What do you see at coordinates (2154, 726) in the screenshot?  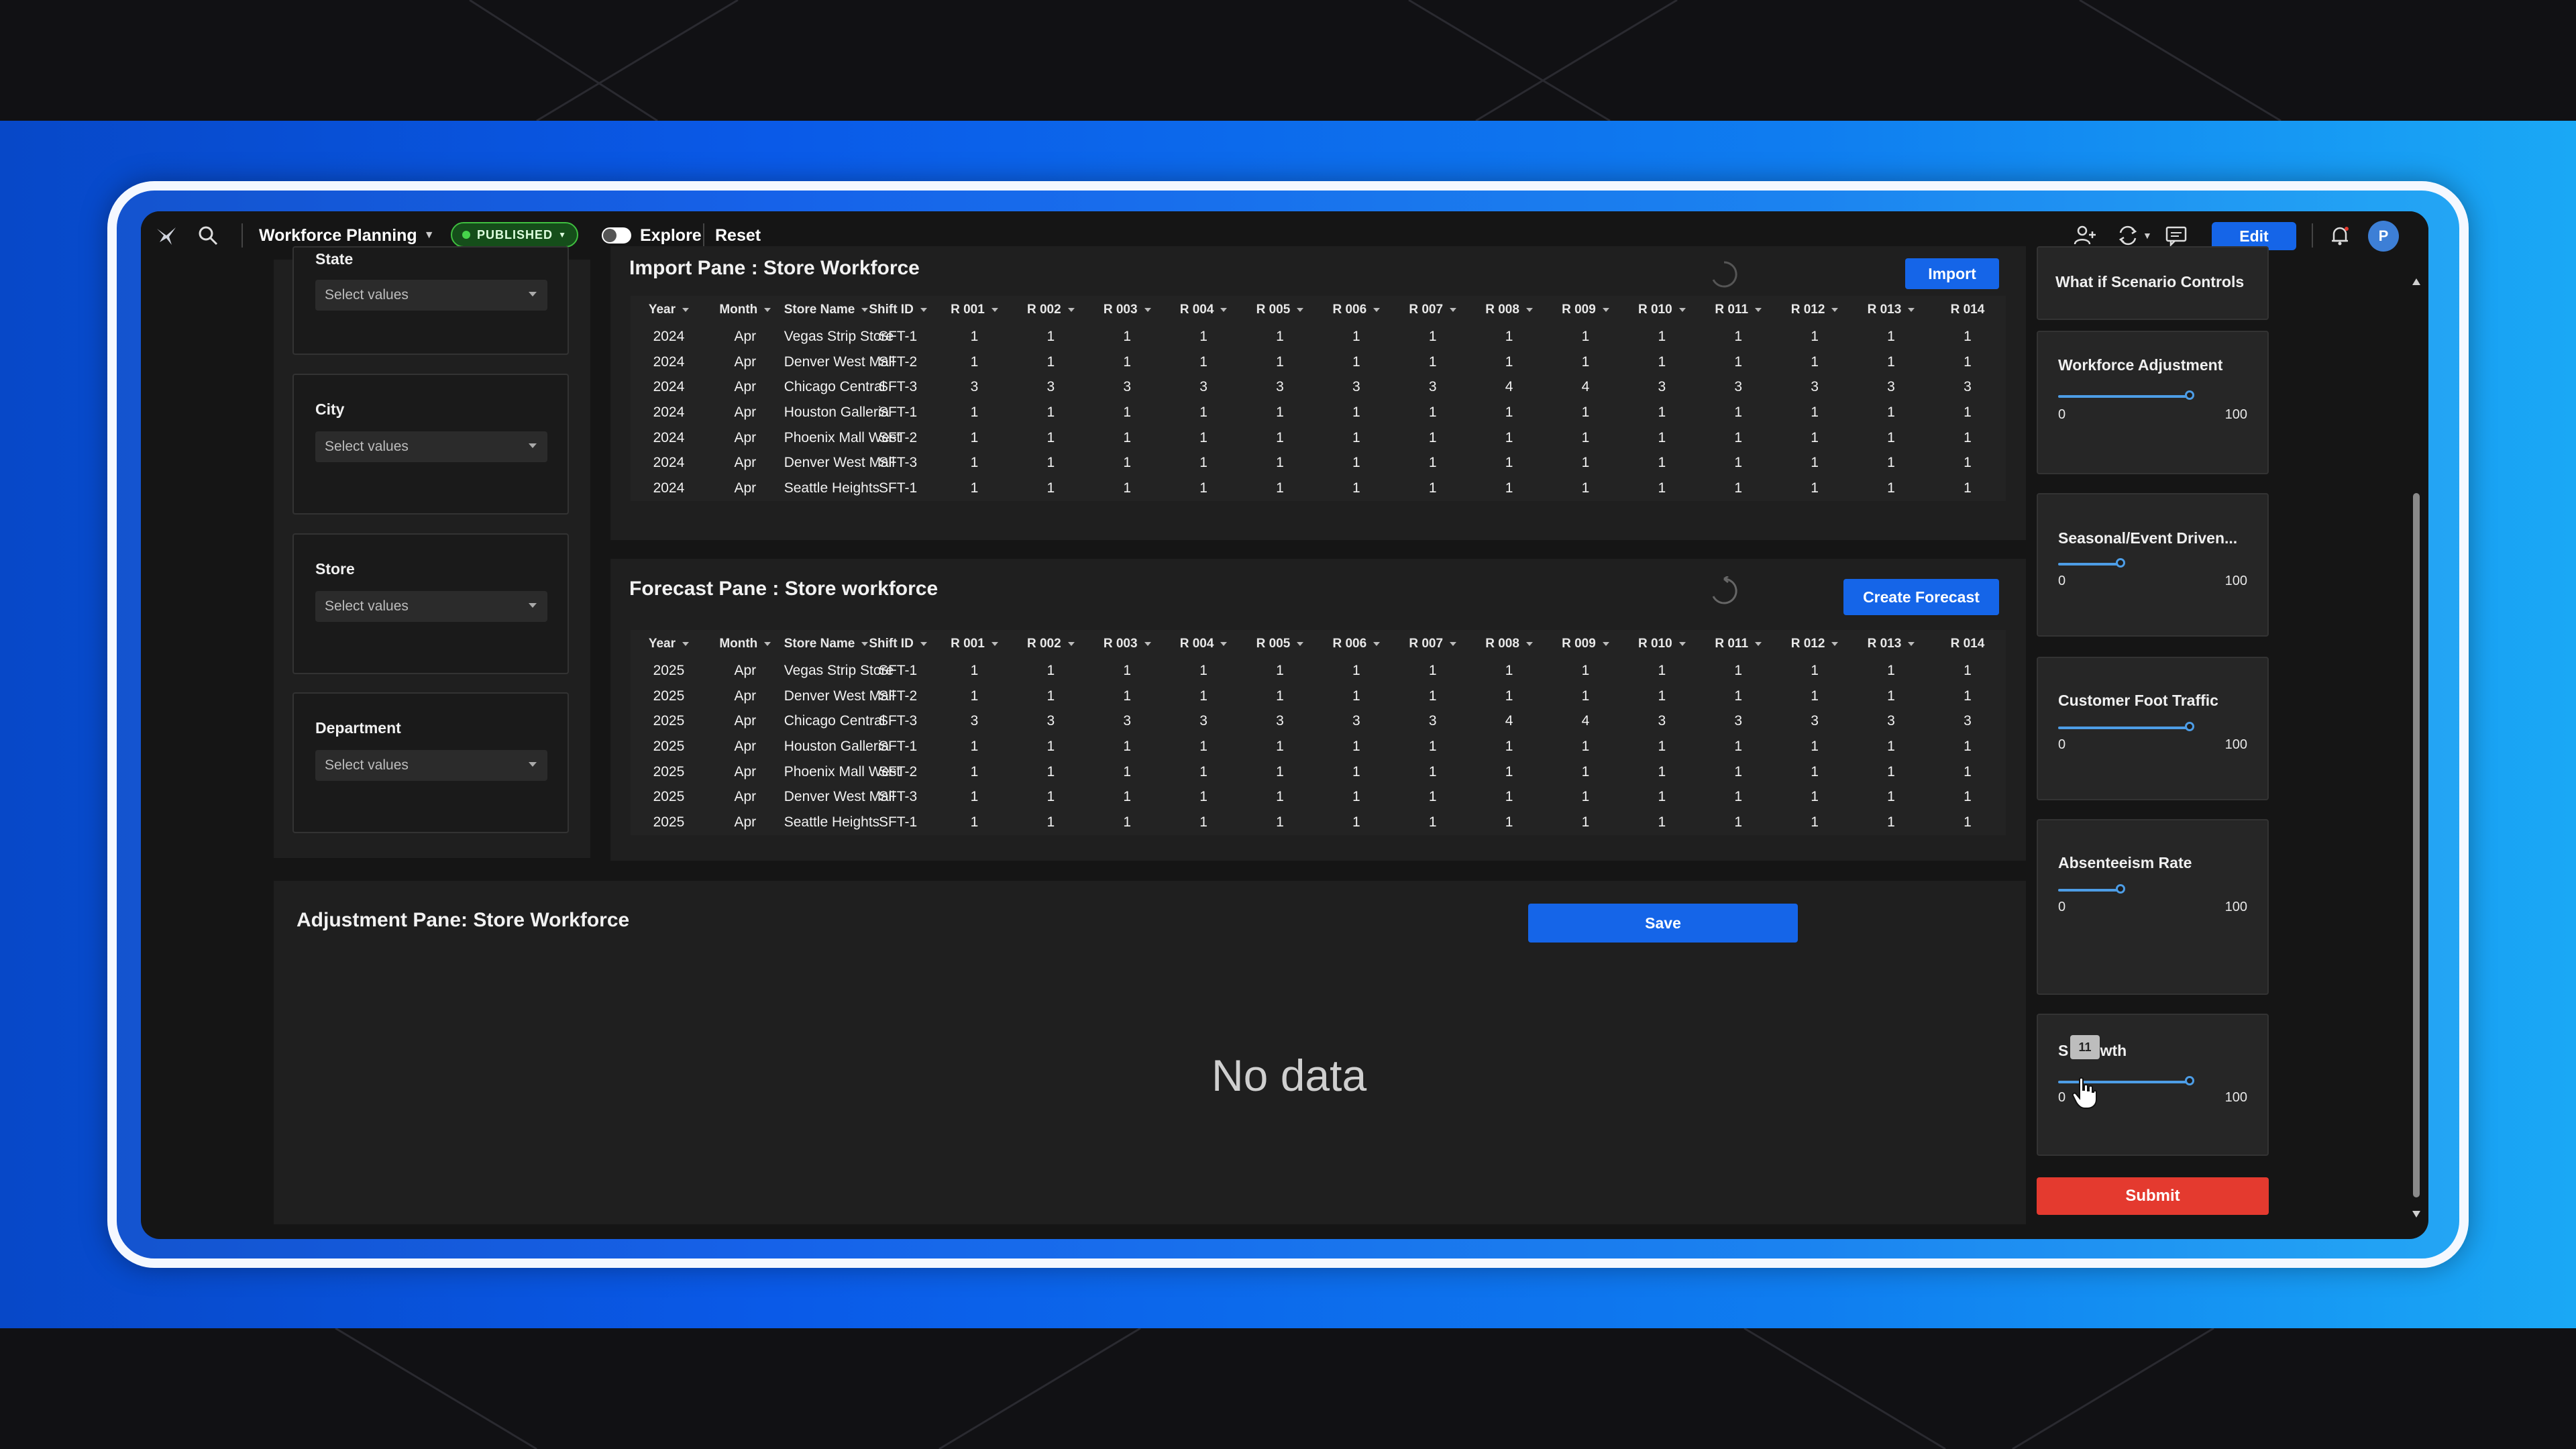 I see `customer-foot-traffic-slider` at bounding box center [2154, 726].